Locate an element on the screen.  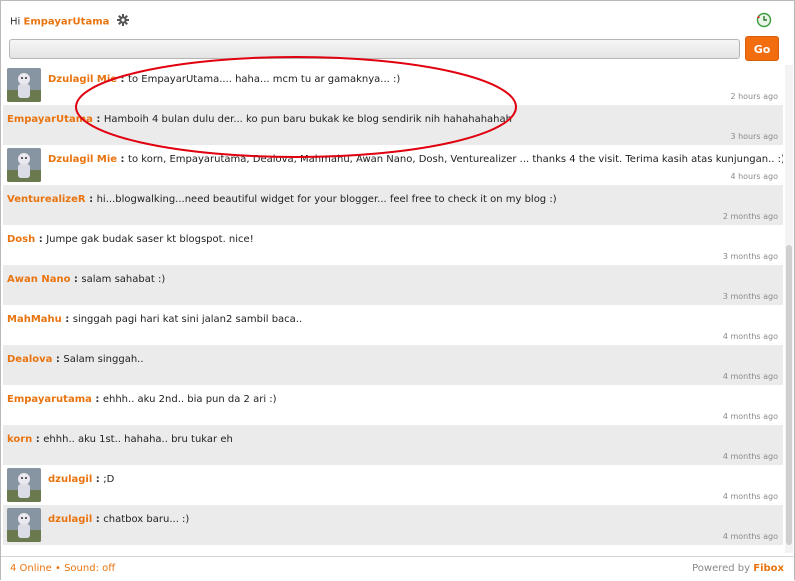
online-count-link: 4 Online is located at coordinates (31, 568).